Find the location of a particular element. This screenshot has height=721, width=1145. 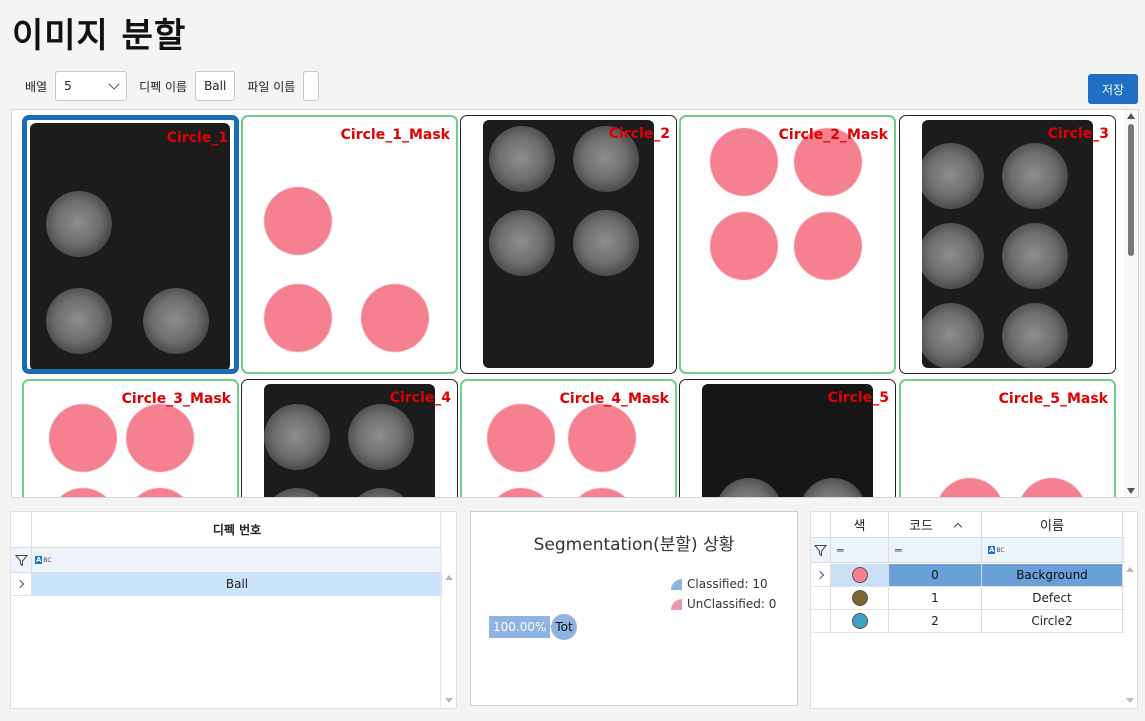

class-table-scrollbar is located at coordinates (1130, 610).